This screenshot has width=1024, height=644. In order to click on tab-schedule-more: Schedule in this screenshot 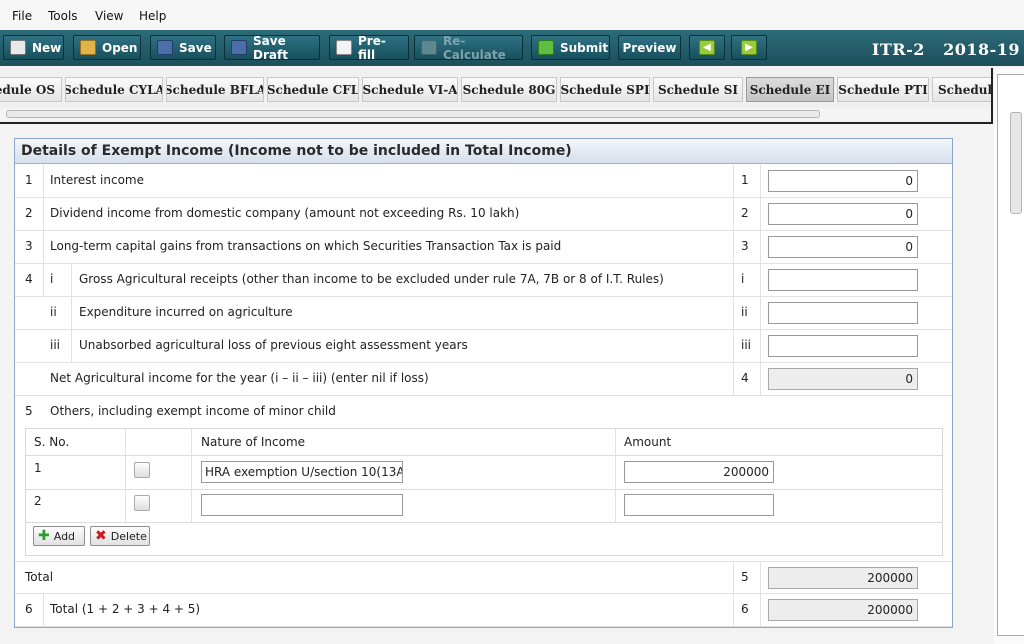, I will do `click(962, 89)`.